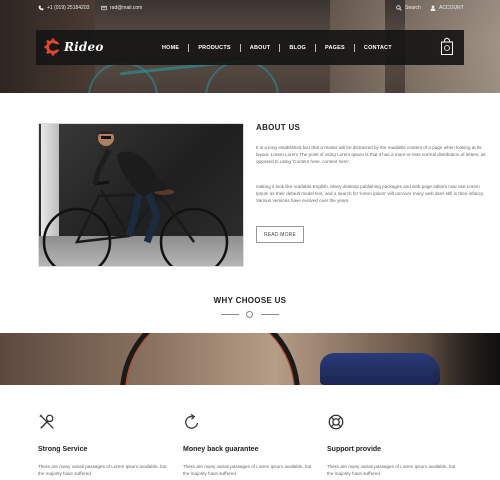 The image size is (500, 480). I want to click on email-contact: rad@mail.com, so click(121, 8).